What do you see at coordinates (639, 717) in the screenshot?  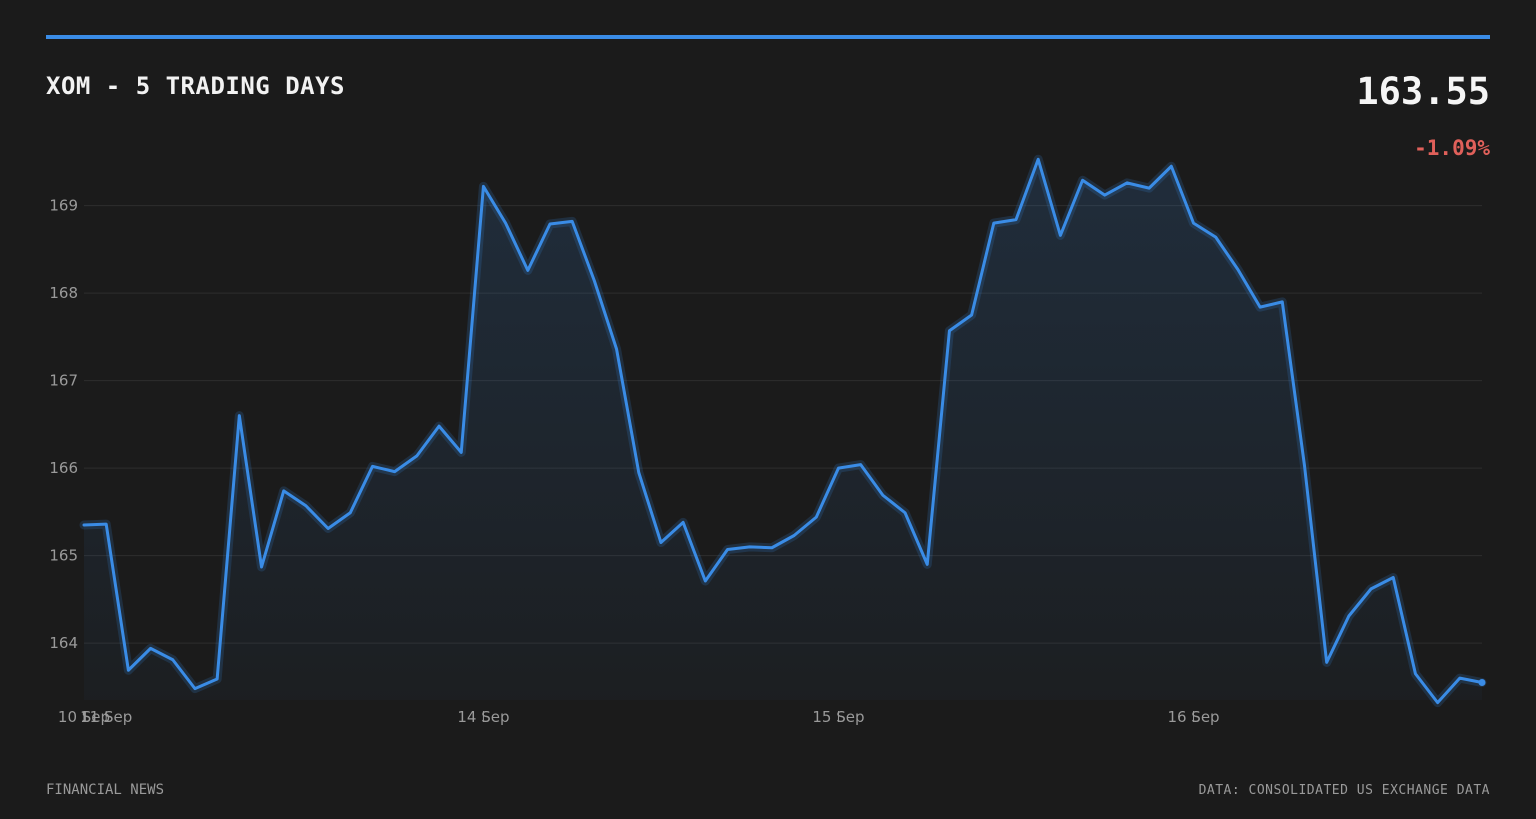 I see `x-axis: 10 Sep11 Sep 14 Sep 15 Sep 16 Sep` at bounding box center [639, 717].